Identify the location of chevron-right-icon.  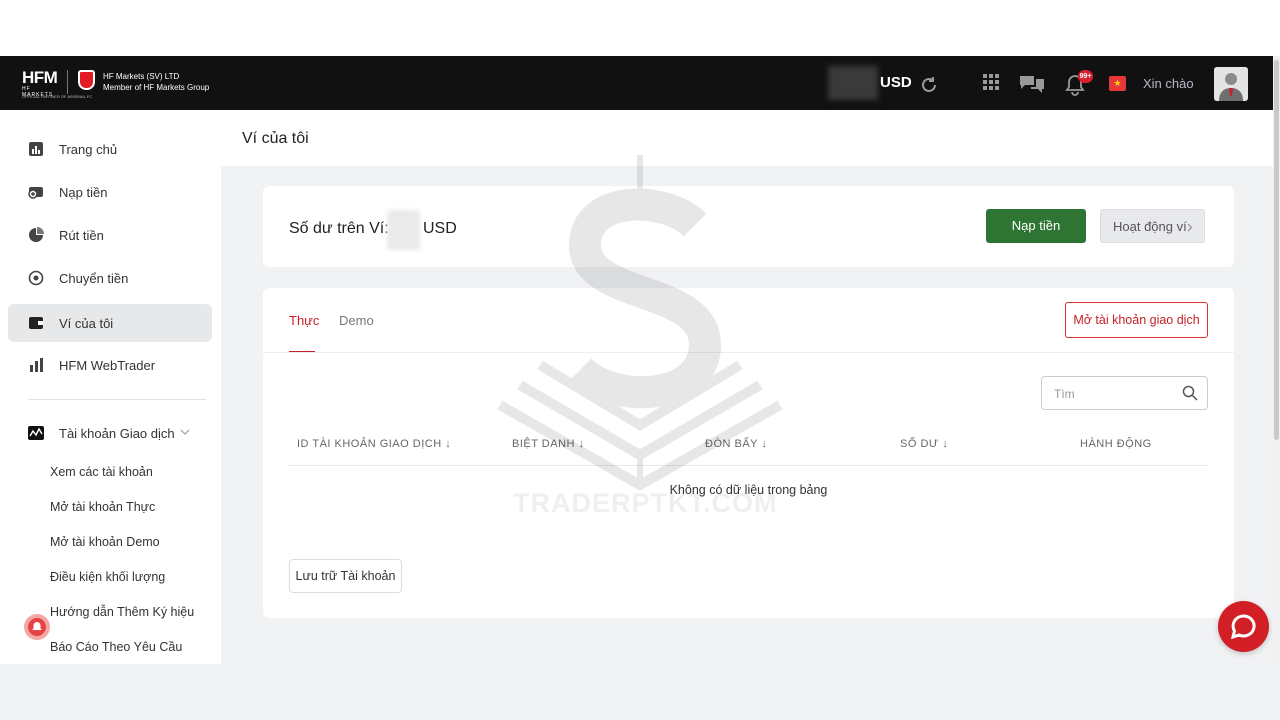
(1190, 227).